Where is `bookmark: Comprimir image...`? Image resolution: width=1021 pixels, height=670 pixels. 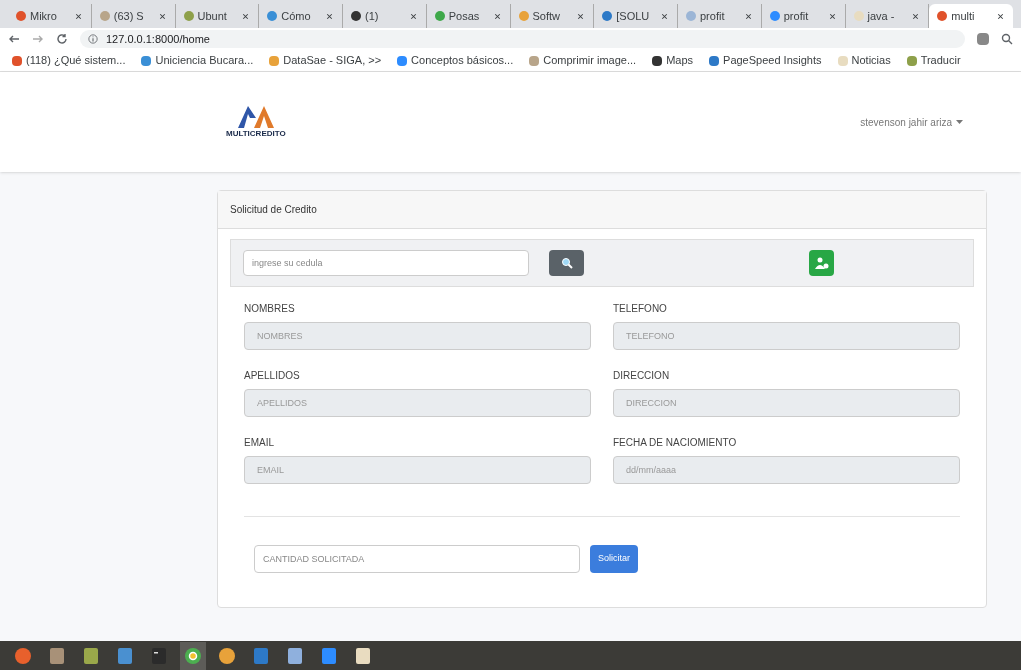
bookmark: Comprimir image... is located at coordinates (583, 60).